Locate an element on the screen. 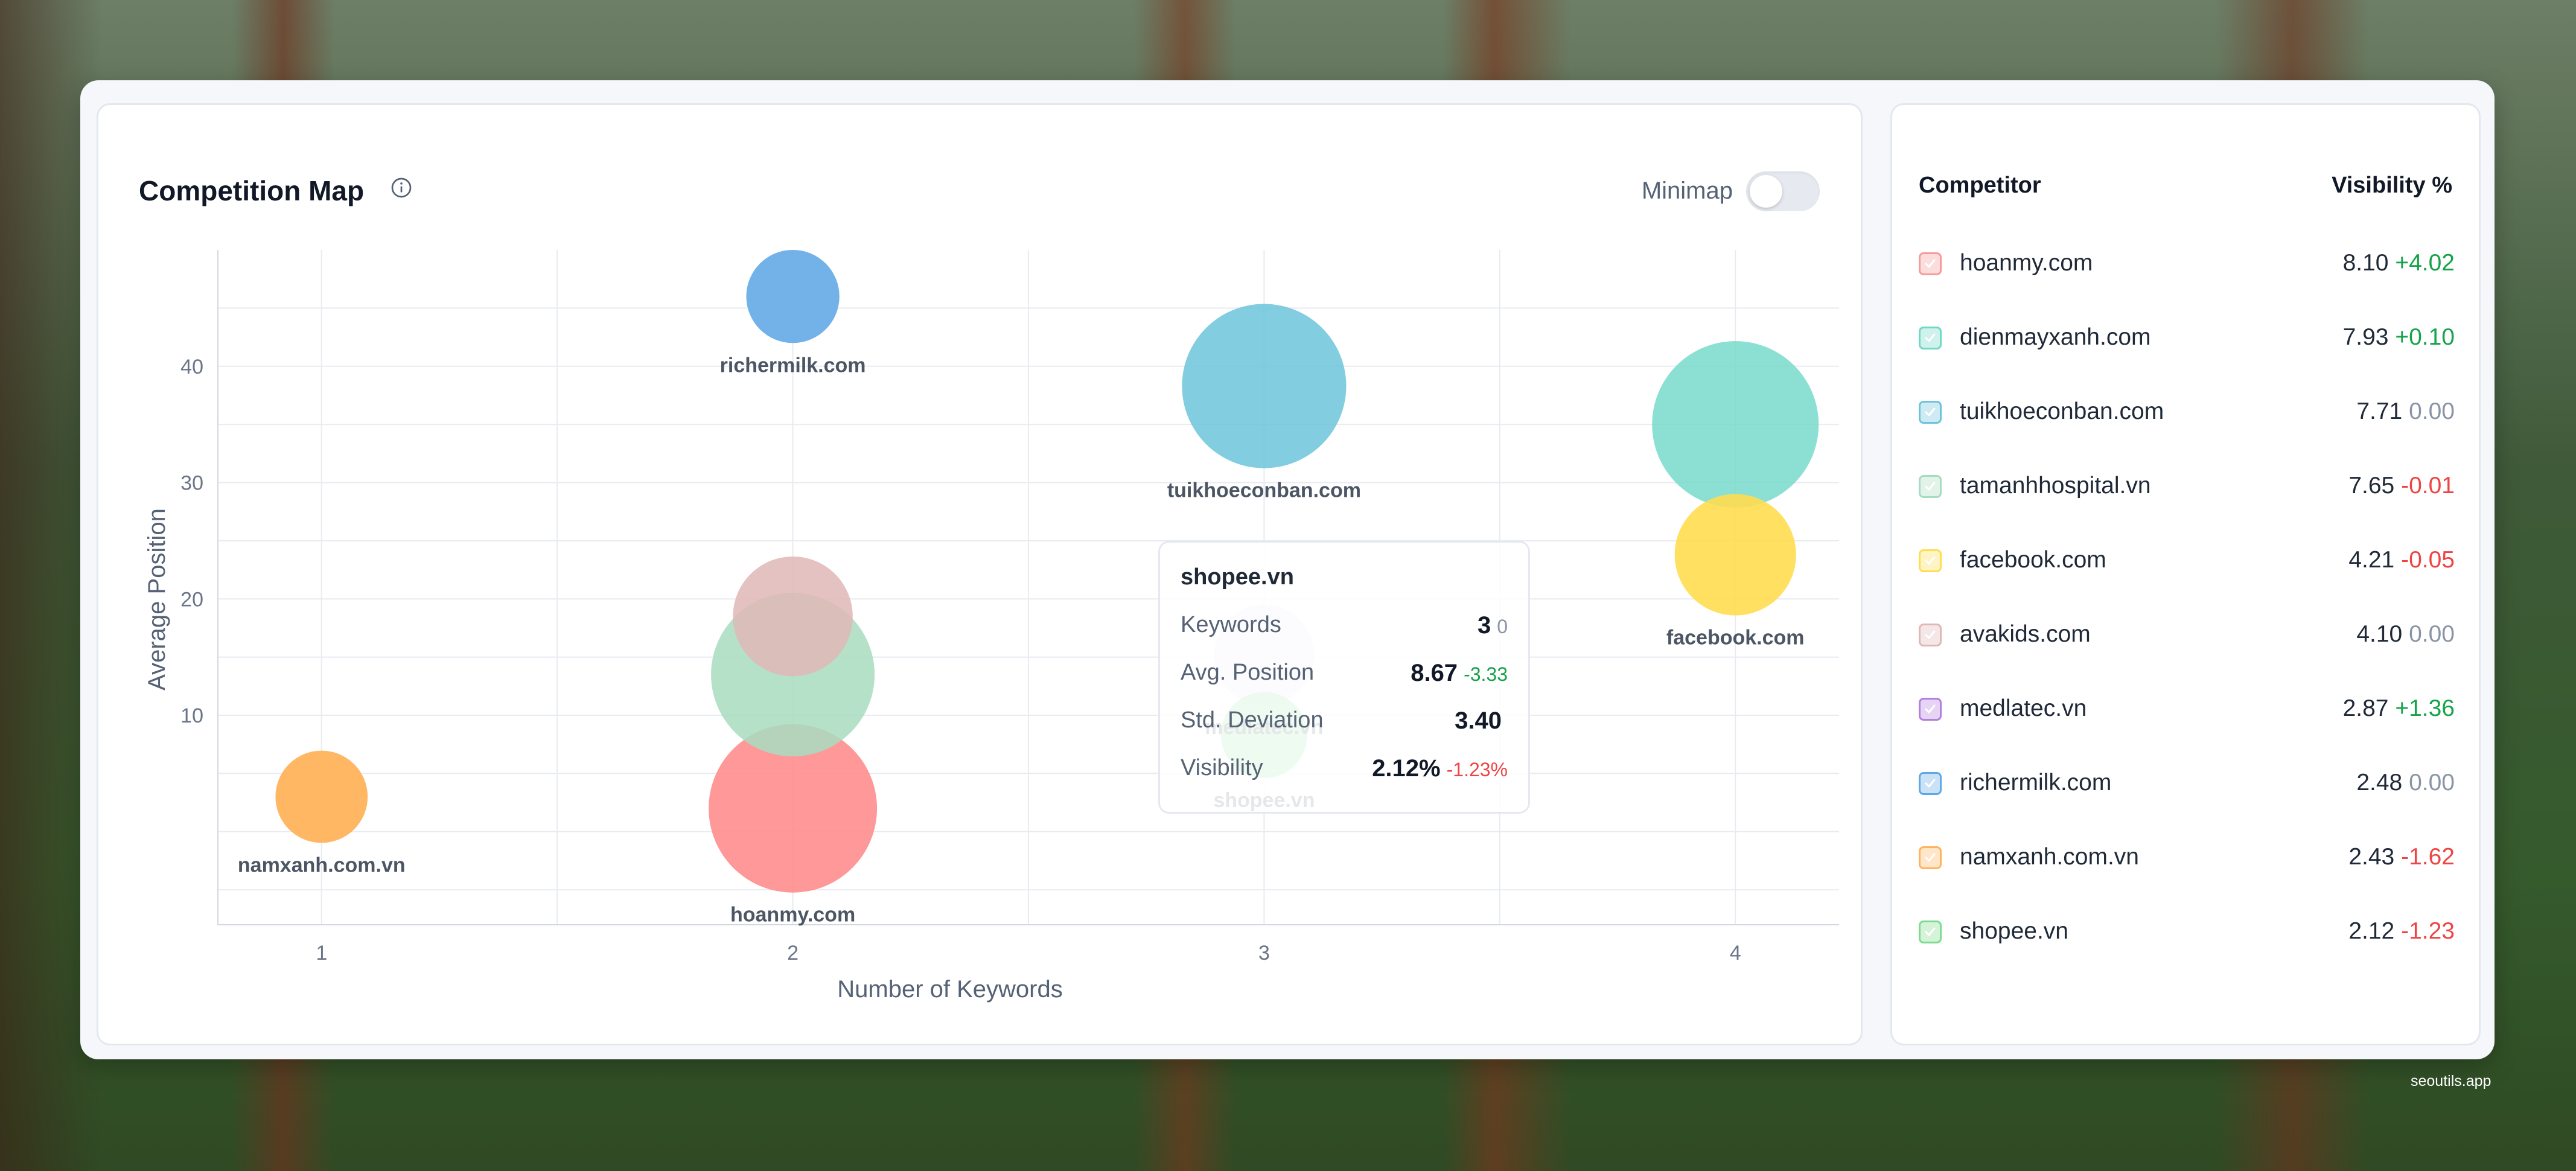 Image resolution: width=2576 pixels, height=1171 pixels. legend-item: hoanmy.com 8.10 +4.02 is located at coordinates (2187, 263).